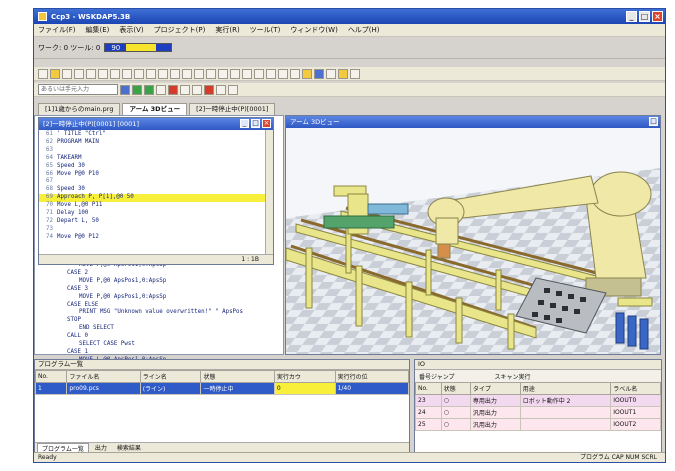 Image resolution: width=675 pixels, height=471 pixels. What do you see at coordinates (233, 89) in the screenshot?
I see `reset-icon` at bounding box center [233, 89].